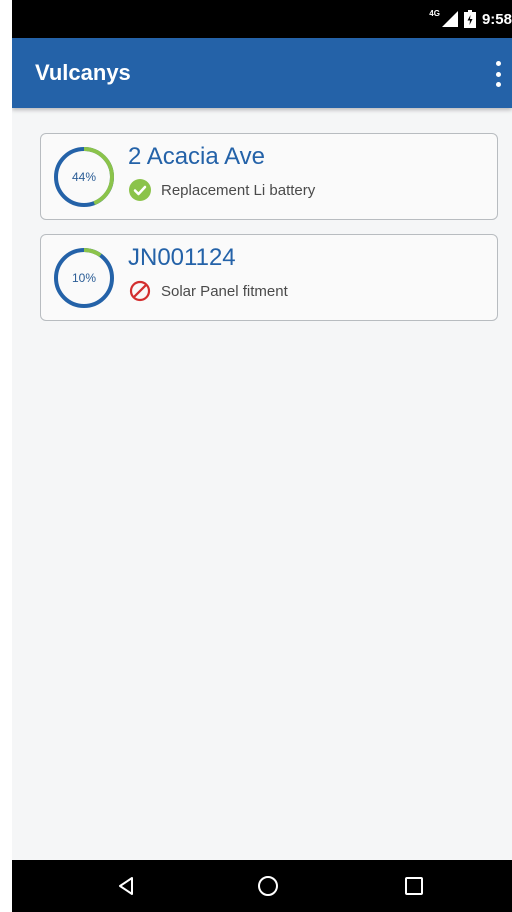 This screenshot has width=512, height=912. Describe the element at coordinates (83, 72) in the screenshot. I see `app-title: Vulcanys` at that location.